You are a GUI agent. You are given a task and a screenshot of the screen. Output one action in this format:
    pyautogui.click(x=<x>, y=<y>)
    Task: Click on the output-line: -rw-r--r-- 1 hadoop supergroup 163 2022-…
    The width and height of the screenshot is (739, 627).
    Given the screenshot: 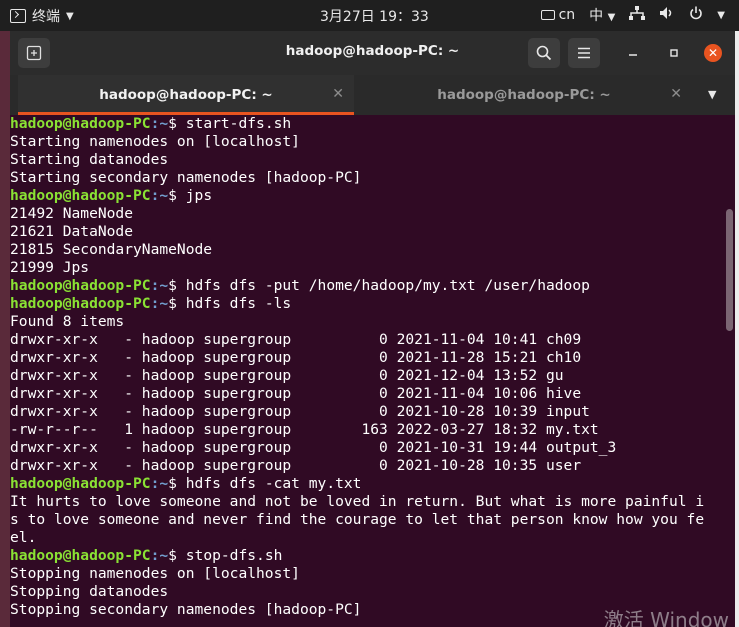 What is the action you would take?
    pyautogui.click(x=304, y=429)
    